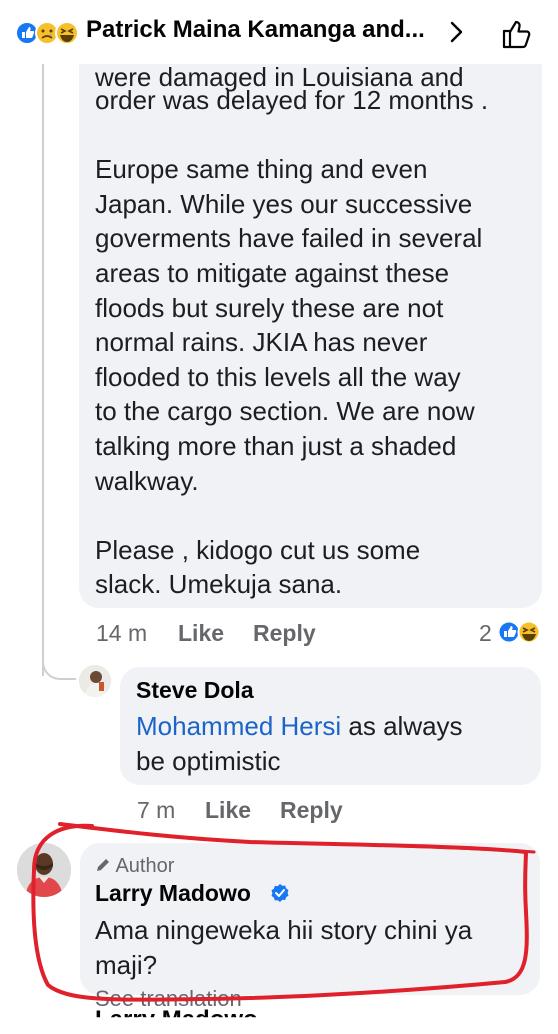 The height and width of the screenshot is (1034, 558). Describe the element at coordinates (126, 965) in the screenshot. I see `reply-text-line-2: maji?` at that location.